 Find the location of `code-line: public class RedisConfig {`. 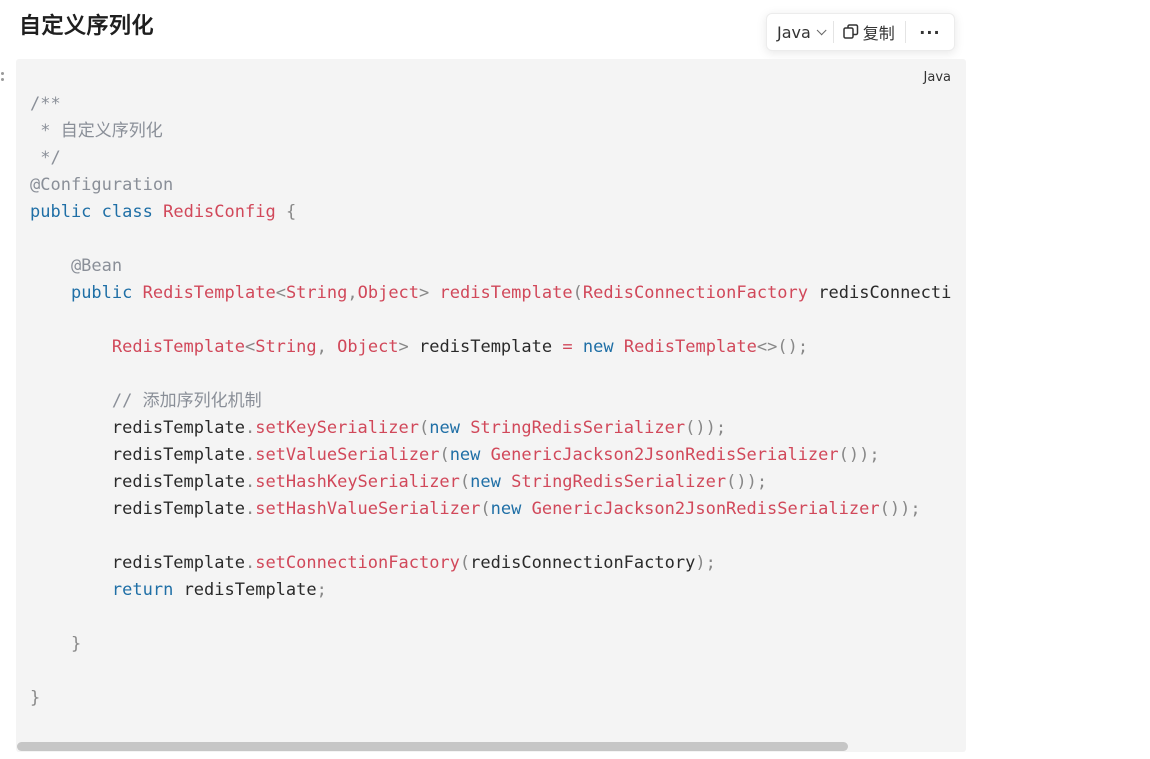

code-line: public class RedisConfig { is located at coordinates (163, 212).